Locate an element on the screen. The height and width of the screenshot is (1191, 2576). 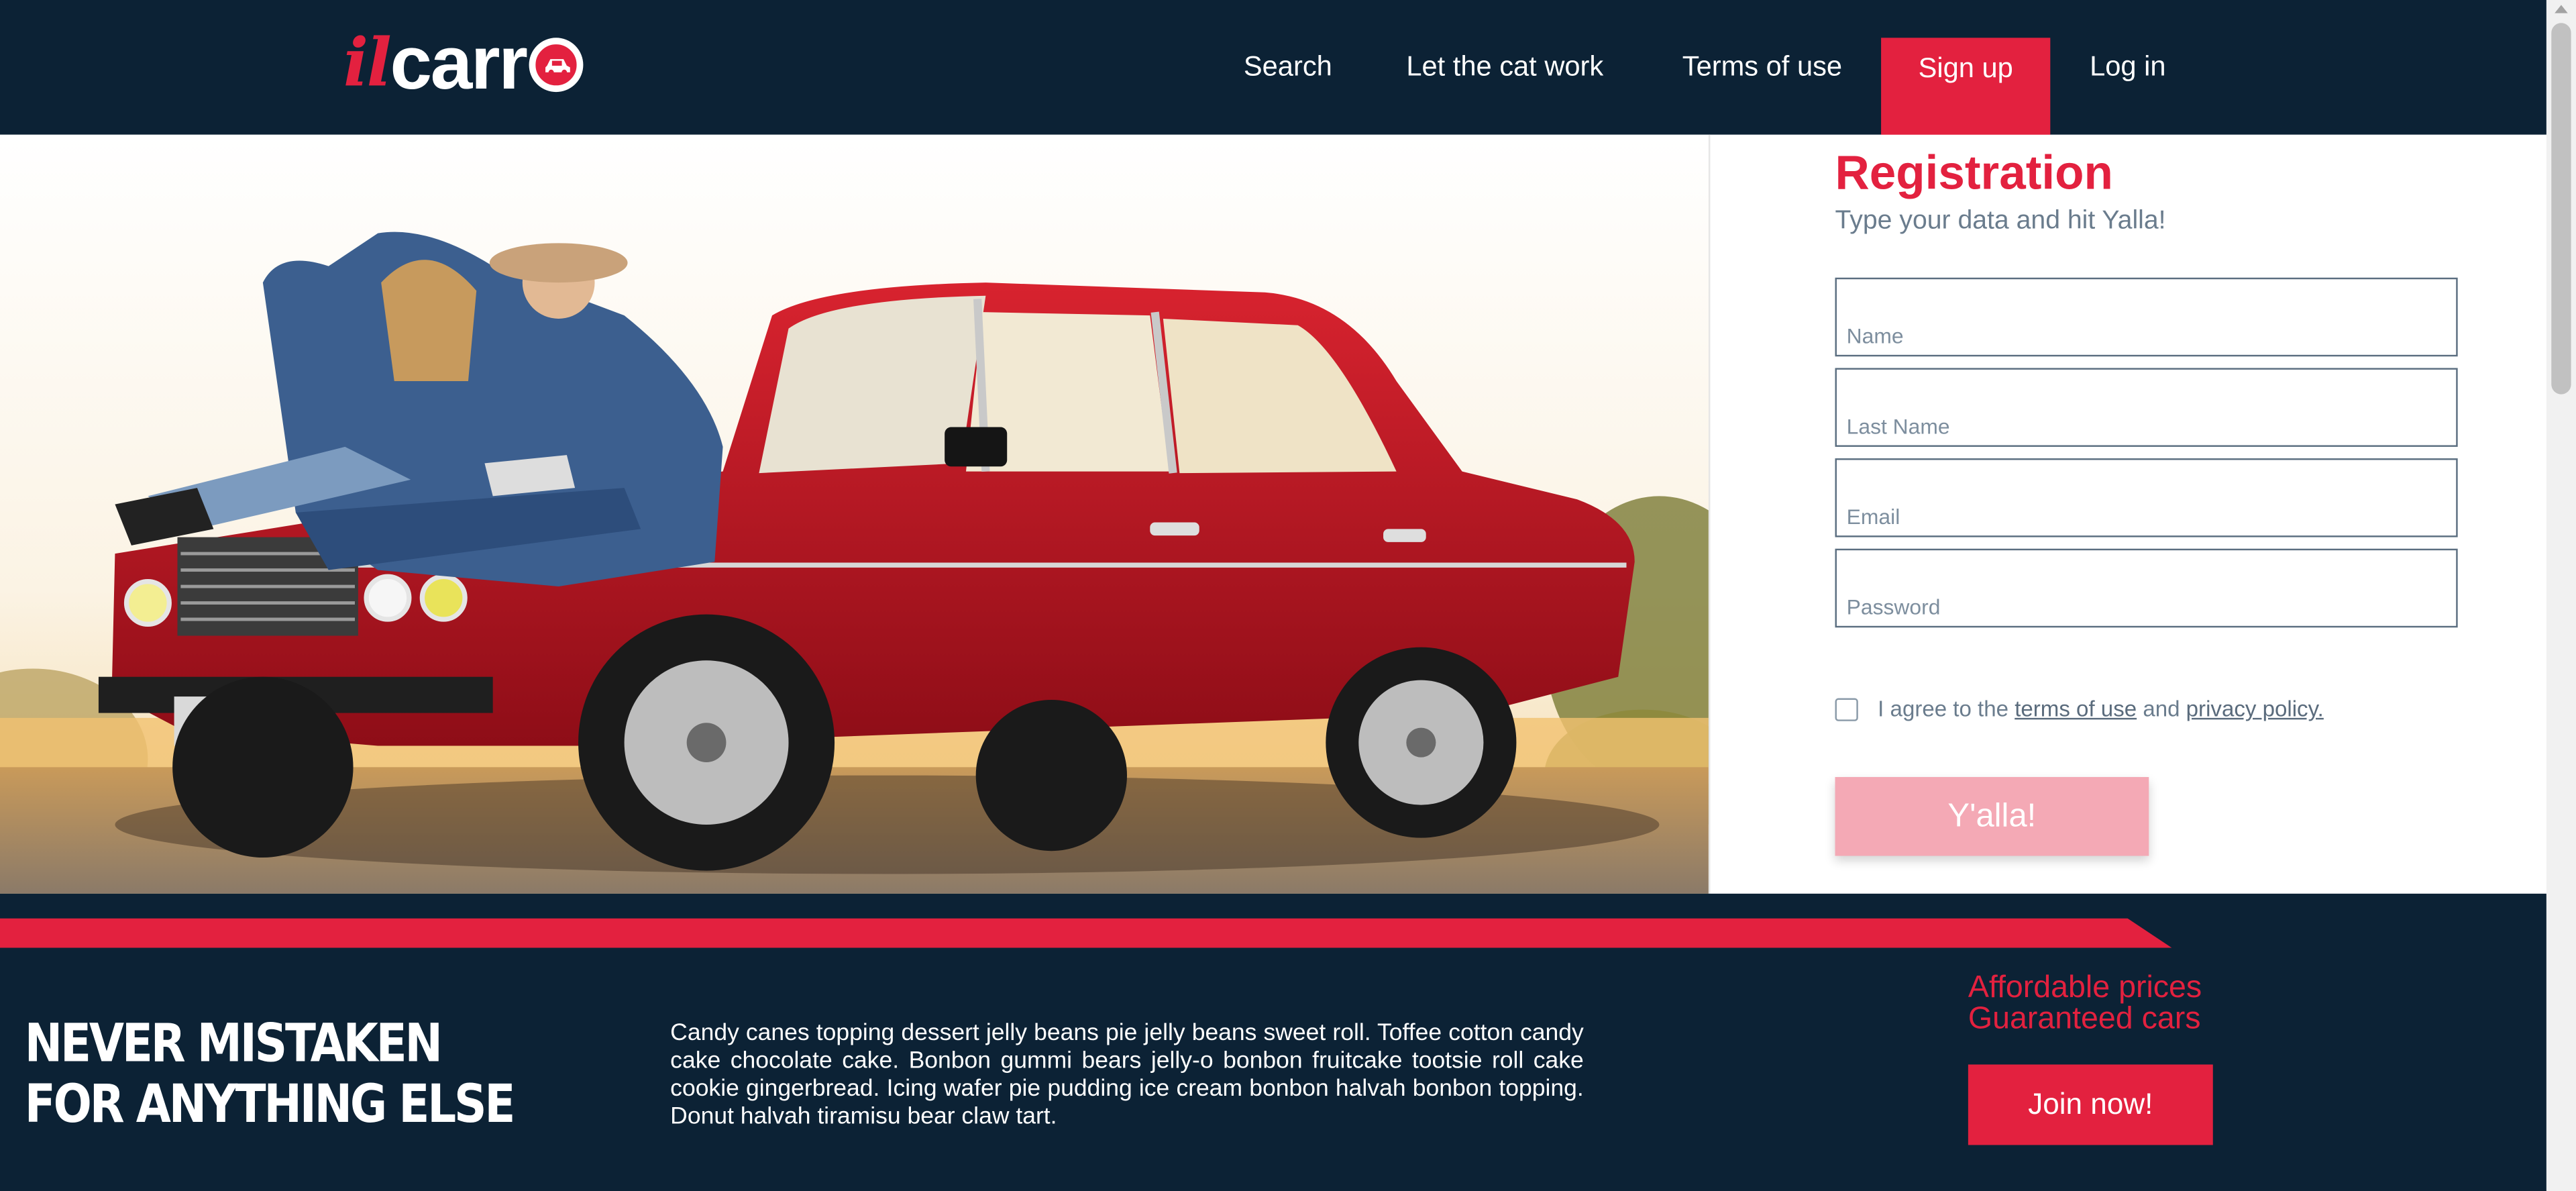
tagline-line-1: NEVER MISTAKEN is located at coordinates (233, 1043).